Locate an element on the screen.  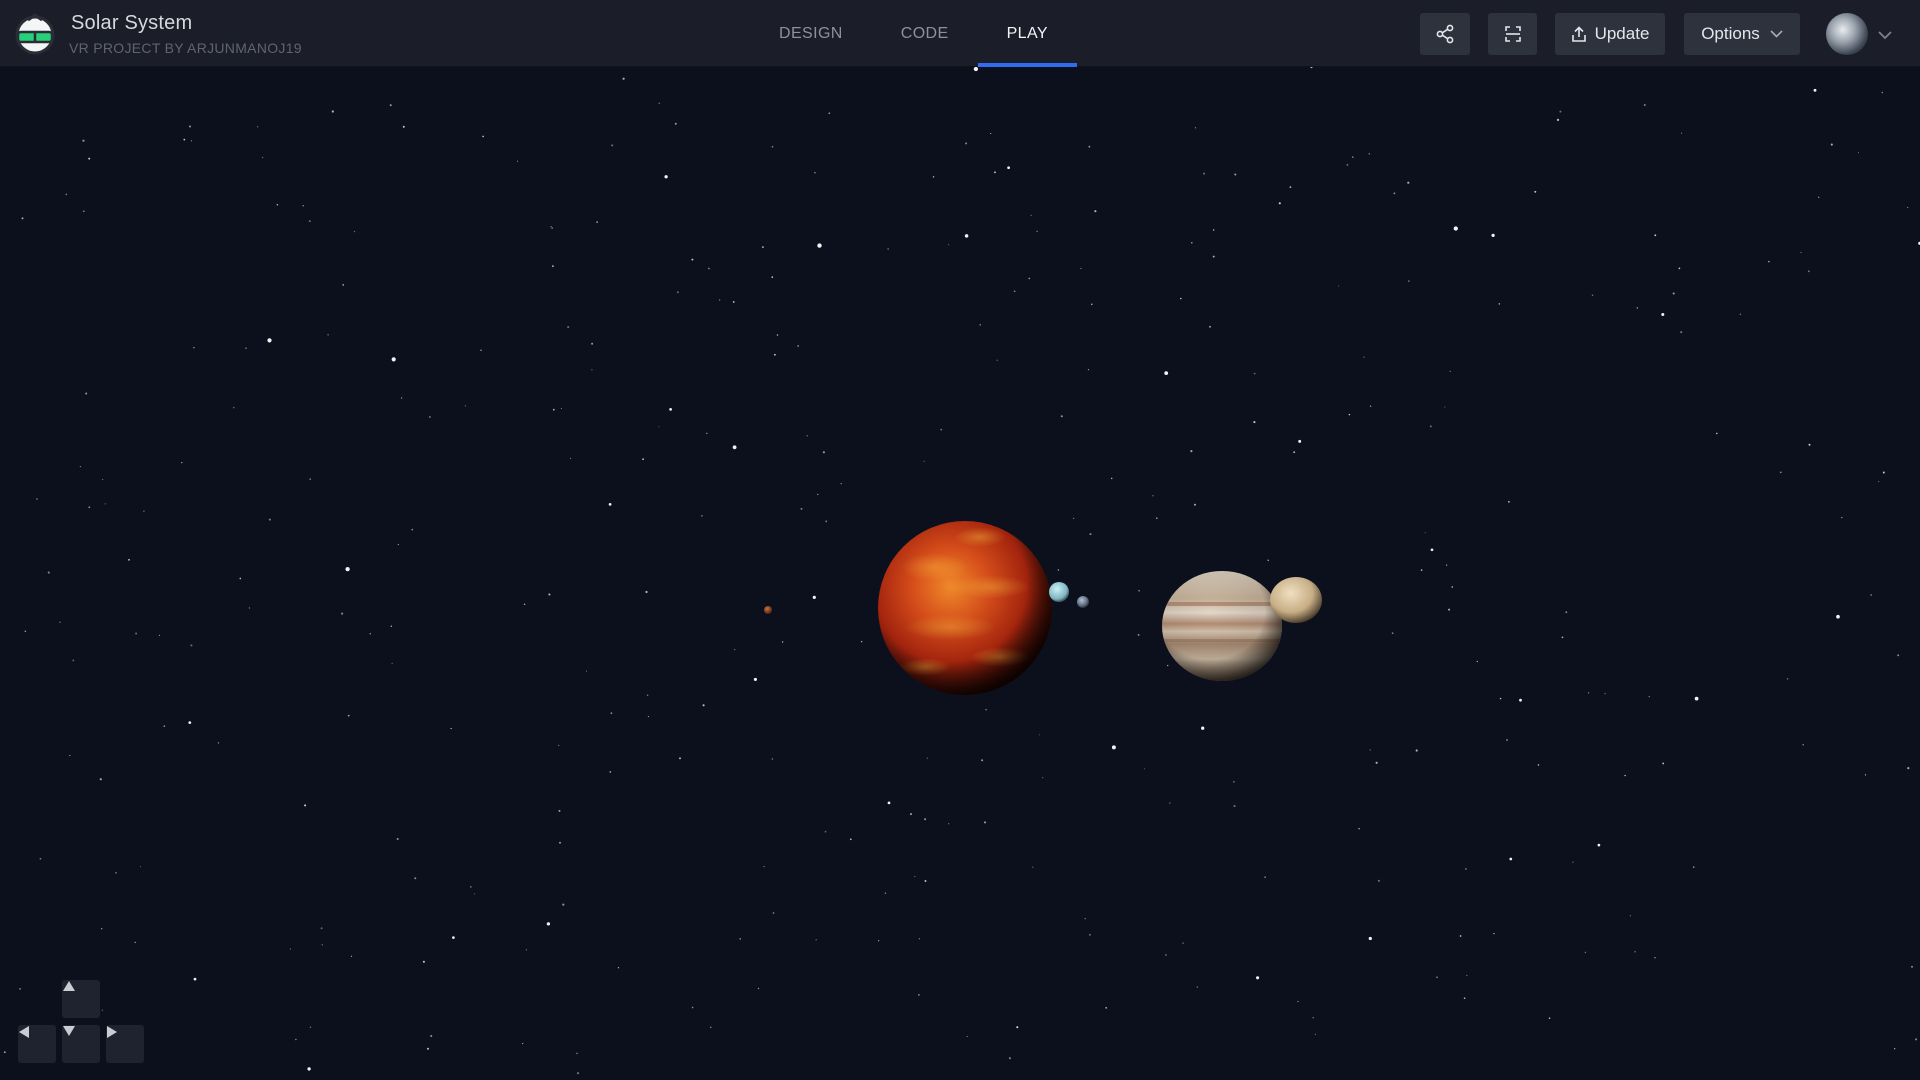
project-subtitle: VR PROJECT BY ARJUNMANOJ19 is located at coordinates (185, 48).